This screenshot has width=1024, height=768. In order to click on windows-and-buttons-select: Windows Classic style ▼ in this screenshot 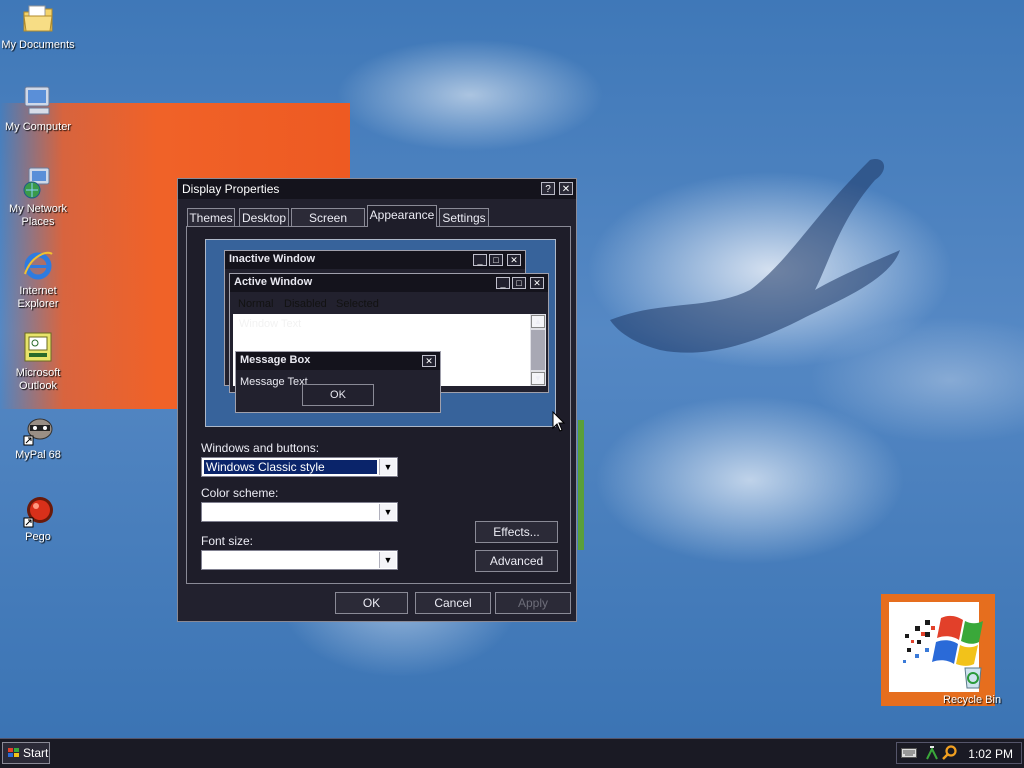, I will do `click(299, 467)`.